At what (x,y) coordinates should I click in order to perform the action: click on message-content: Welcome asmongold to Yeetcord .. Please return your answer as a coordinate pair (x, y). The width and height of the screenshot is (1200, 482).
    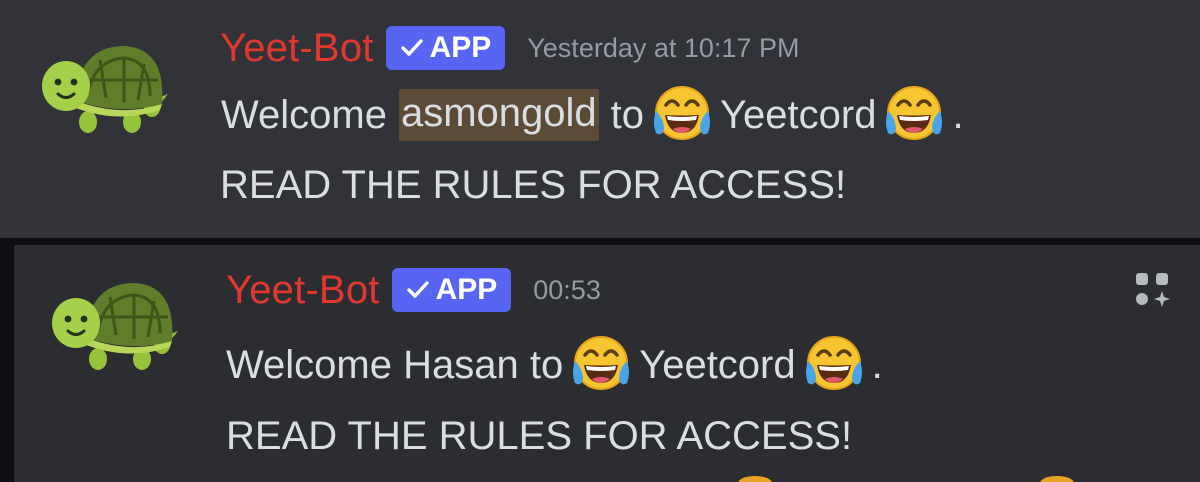
    Looking at the image, I should click on (592, 115).